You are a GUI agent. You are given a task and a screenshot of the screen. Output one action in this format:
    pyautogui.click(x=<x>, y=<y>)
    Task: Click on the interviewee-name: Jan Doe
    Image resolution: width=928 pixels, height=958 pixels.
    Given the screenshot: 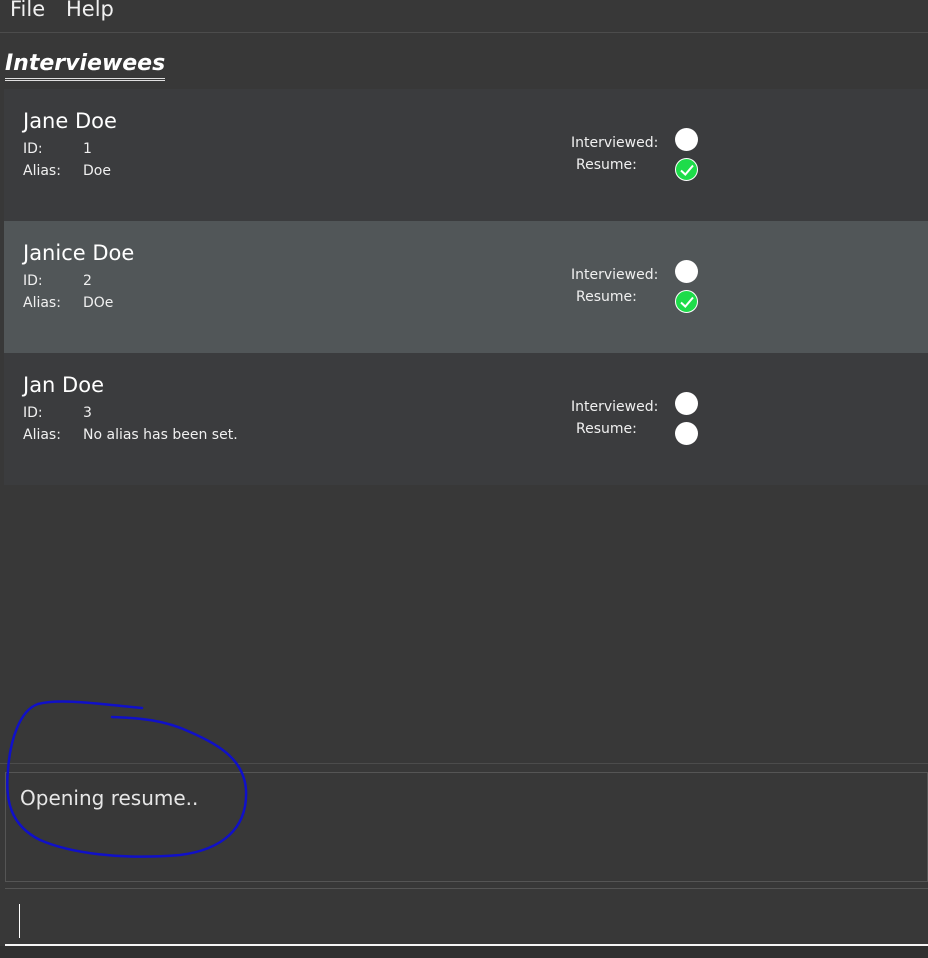 What is the action you would take?
    pyautogui.click(x=63, y=385)
    